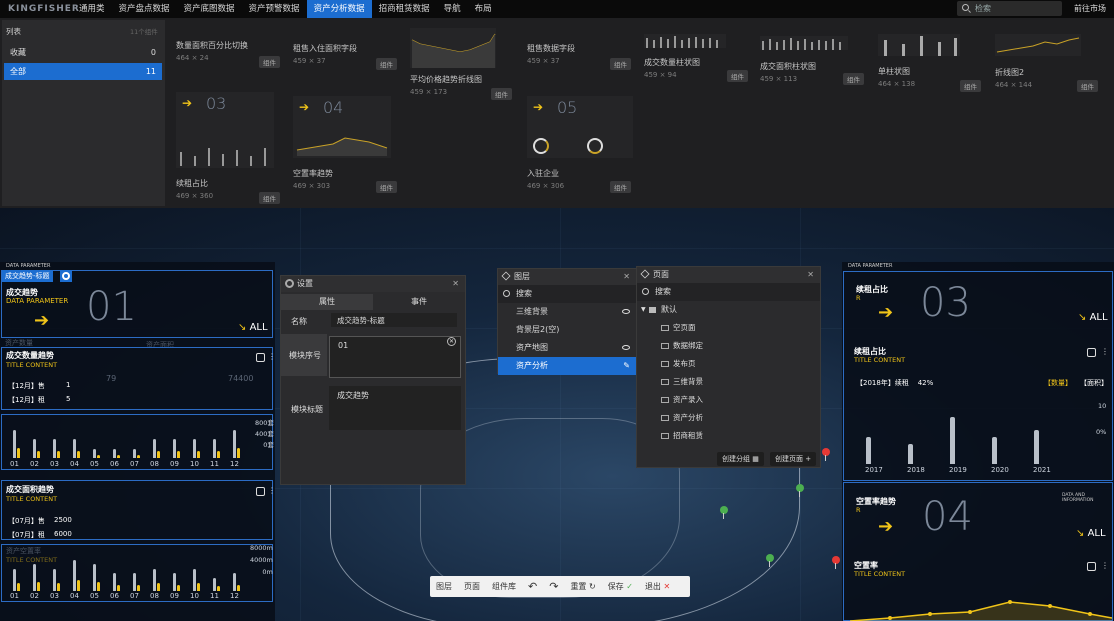 This screenshot has width=1114, height=621. Describe the element at coordinates (446, 85) in the screenshot. I see `library-card: 平均价格趋势折线图 459 × 173` at that location.